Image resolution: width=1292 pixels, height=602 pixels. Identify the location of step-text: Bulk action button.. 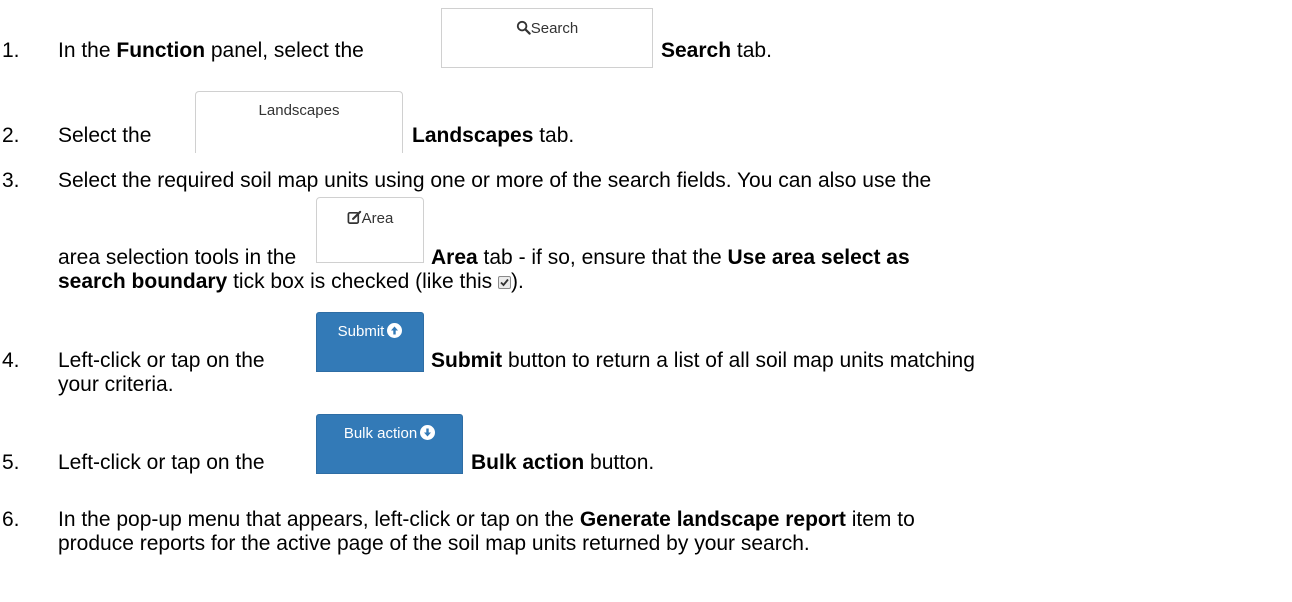
(563, 462).